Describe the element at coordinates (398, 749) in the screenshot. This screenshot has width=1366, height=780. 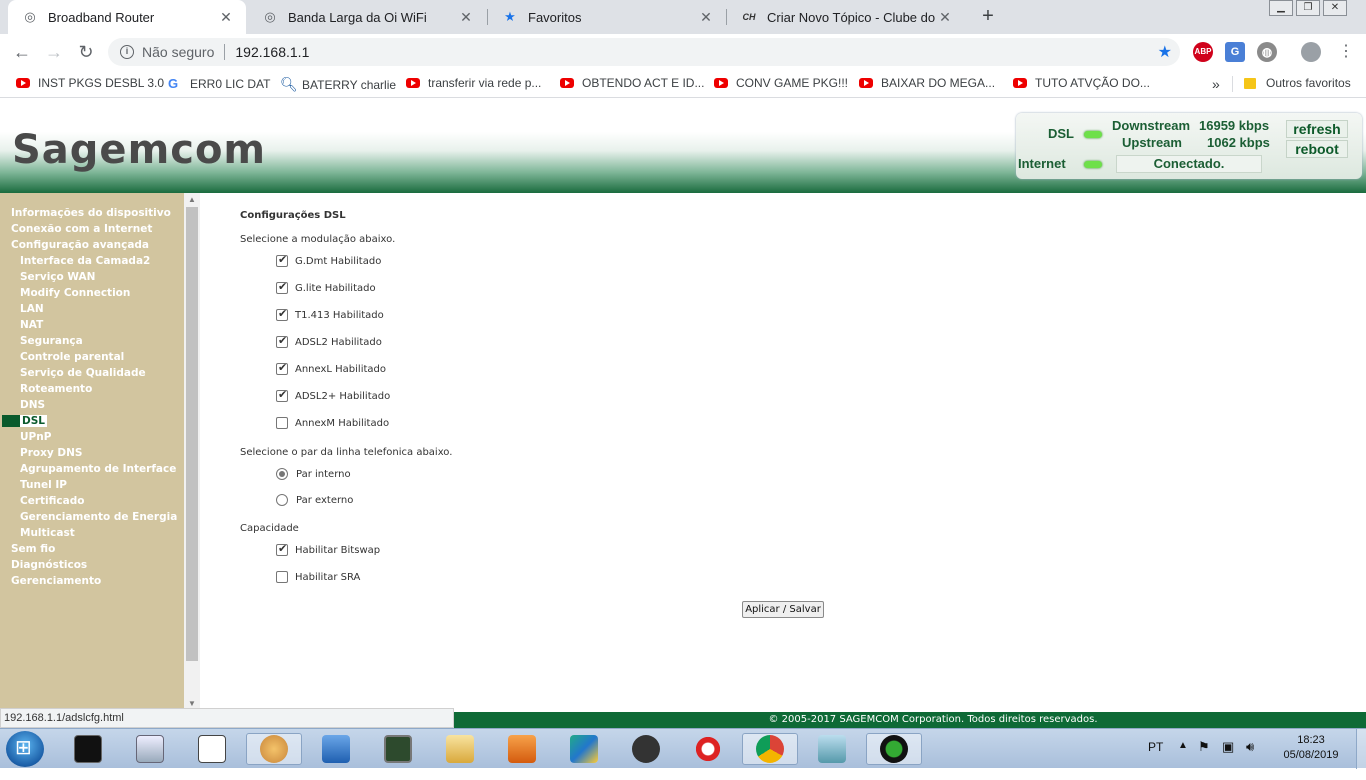
I see `taskbar-monitor` at that location.